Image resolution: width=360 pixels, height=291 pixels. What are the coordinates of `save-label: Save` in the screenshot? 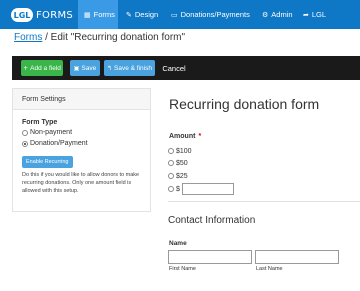 It's located at (89, 68).